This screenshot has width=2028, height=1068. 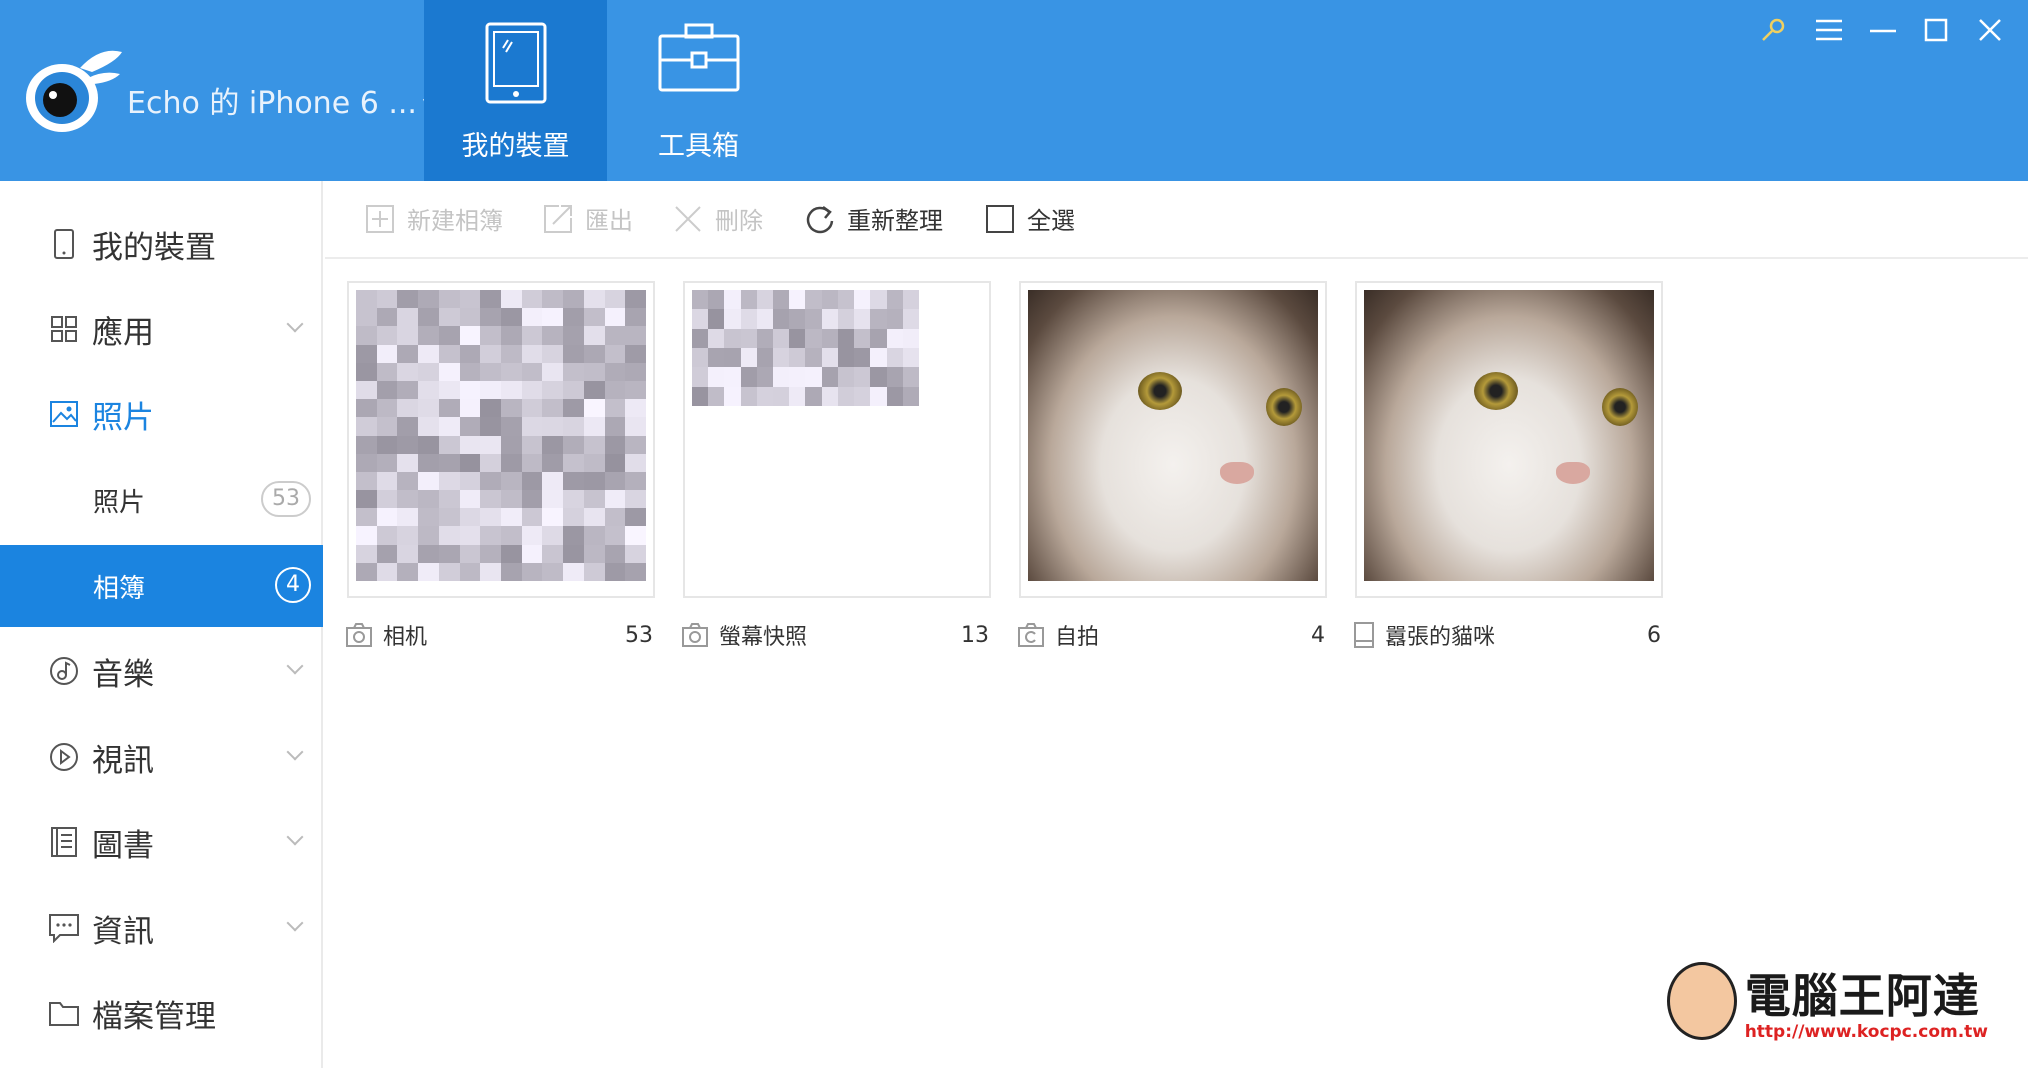 I want to click on sidebar-item-books: 圖書, so click(x=161, y=842).